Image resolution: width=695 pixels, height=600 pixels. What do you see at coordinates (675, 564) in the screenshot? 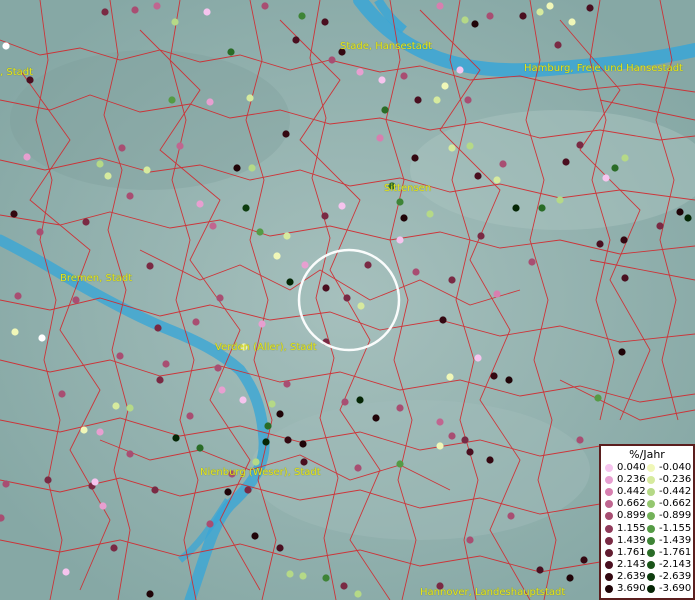
I see `legend-value: -2.143` at bounding box center [675, 564].